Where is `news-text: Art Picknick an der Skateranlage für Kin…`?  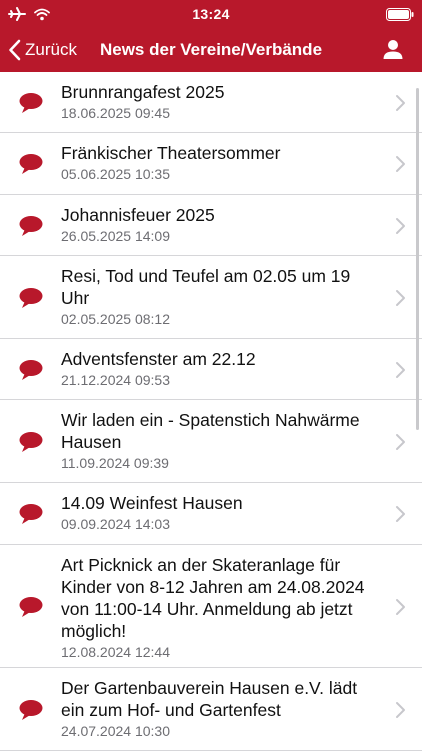
news-text: Art Picknick an der Skateranlage für Kin… is located at coordinates (221, 603).